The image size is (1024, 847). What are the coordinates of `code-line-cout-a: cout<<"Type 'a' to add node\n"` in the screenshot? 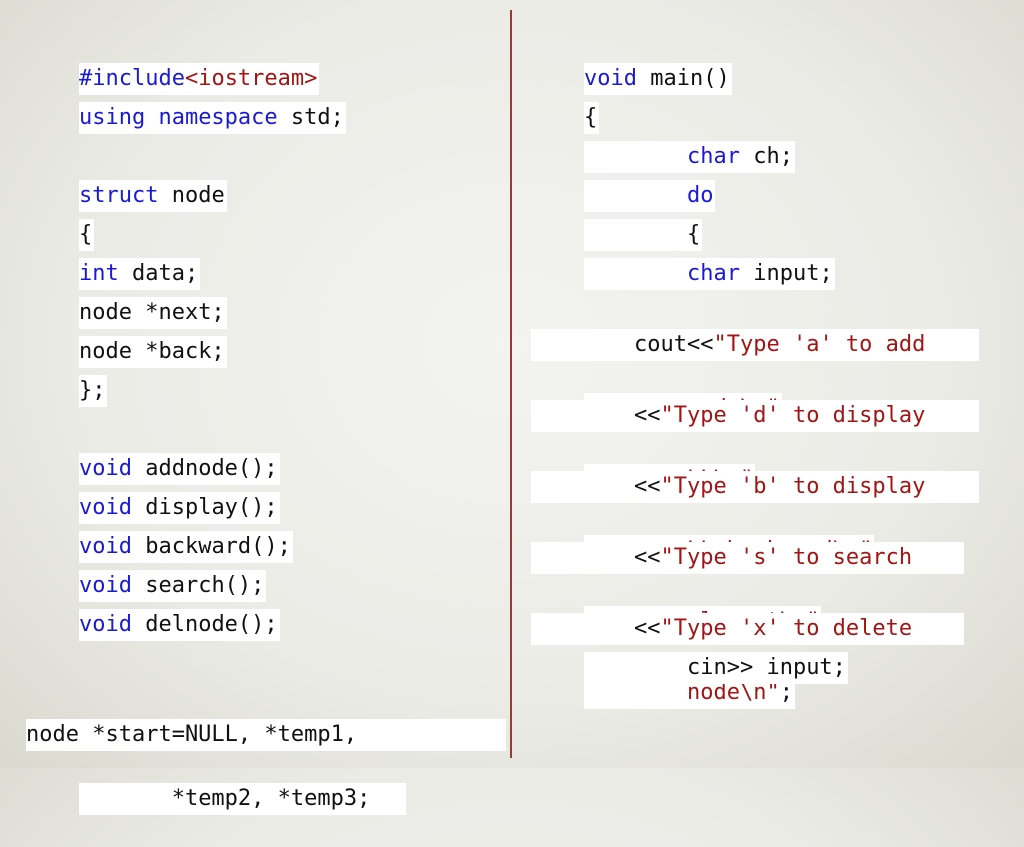 It's located at (766, 345).